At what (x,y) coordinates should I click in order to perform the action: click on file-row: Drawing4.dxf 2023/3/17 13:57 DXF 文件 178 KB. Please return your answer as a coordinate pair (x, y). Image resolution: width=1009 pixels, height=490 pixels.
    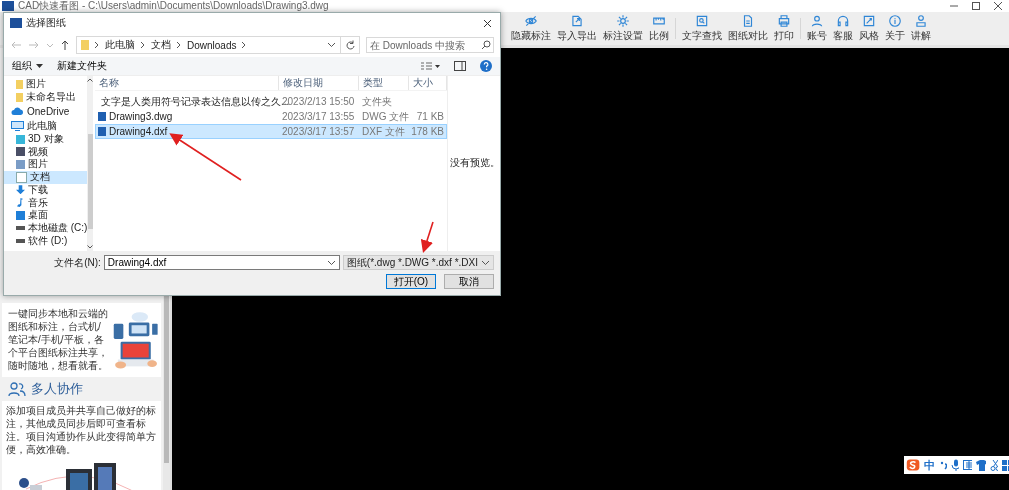
    Looking at the image, I should click on (271, 131).